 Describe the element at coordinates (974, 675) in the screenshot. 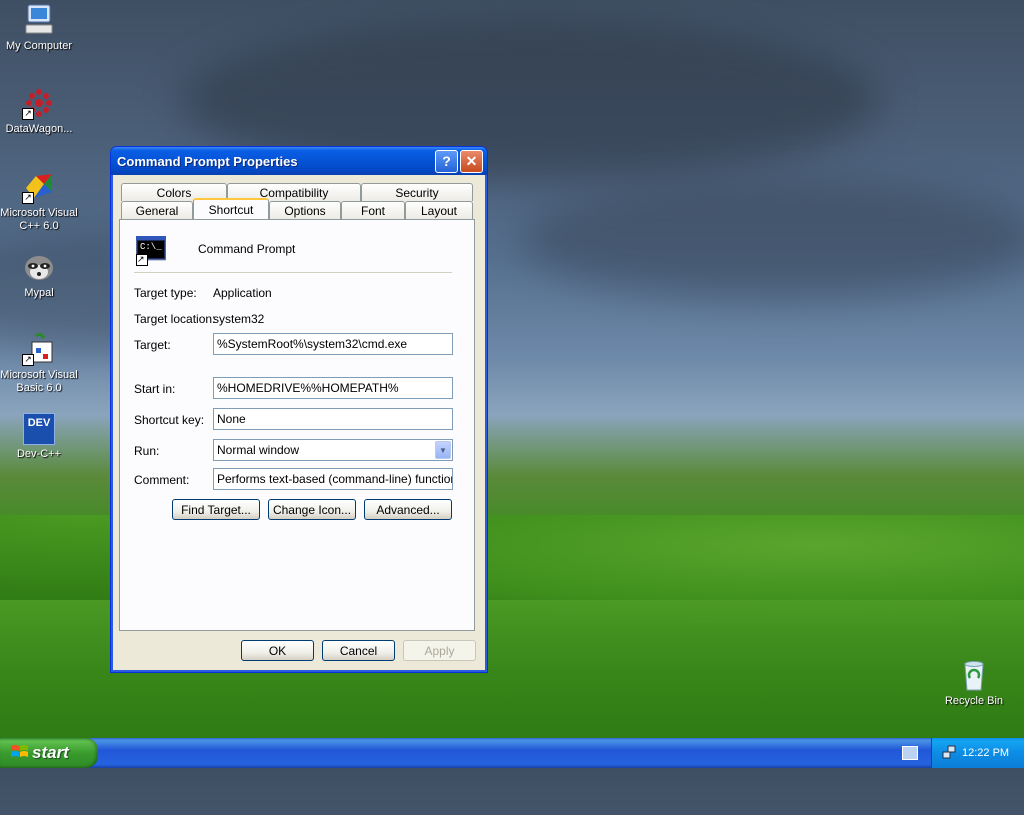

I see `recycle-bin-icon` at that location.